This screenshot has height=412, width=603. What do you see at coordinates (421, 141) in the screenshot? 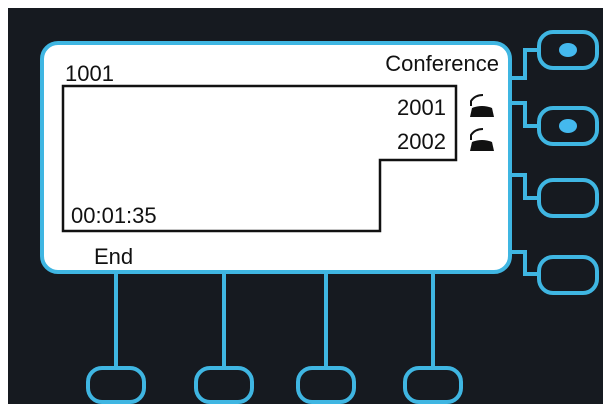
I see `conference-party-number: 2002` at bounding box center [421, 141].